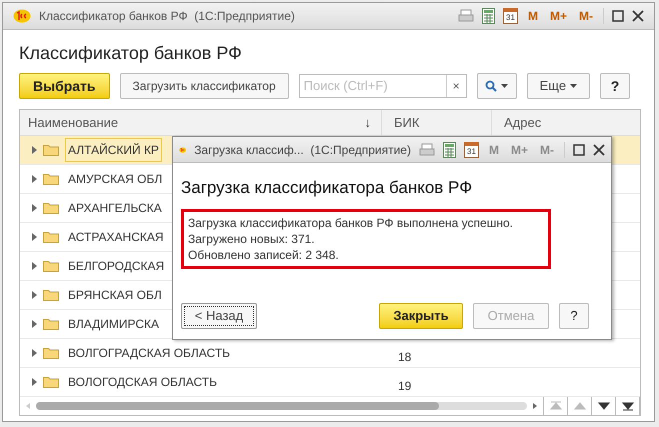 This screenshot has width=659, height=427. I want to click on search-icon, so click(491, 86).